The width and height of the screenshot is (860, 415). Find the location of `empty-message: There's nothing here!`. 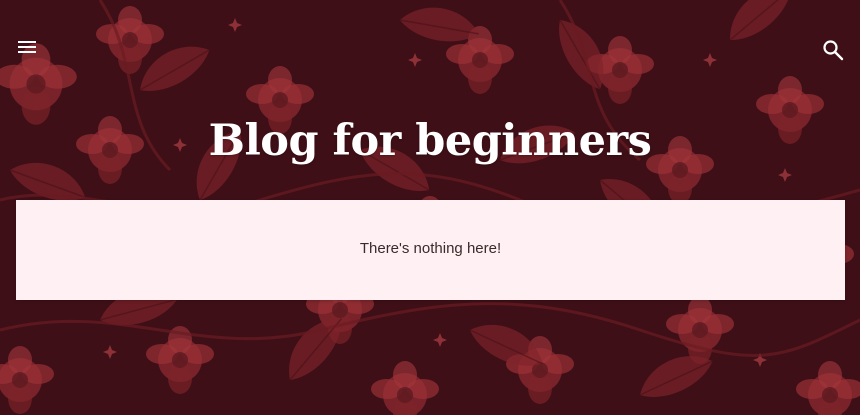

empty-message: There's nothing here! is located at coordinates (430, 248).